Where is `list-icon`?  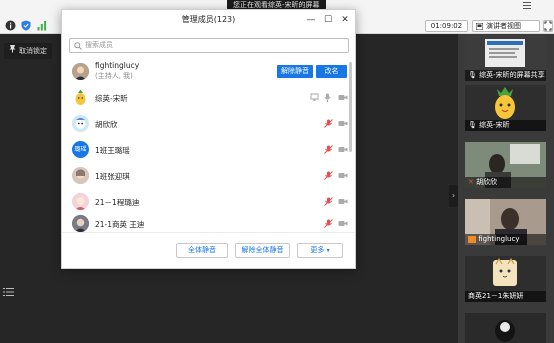 list-icon is located at coordinates (9, 292).